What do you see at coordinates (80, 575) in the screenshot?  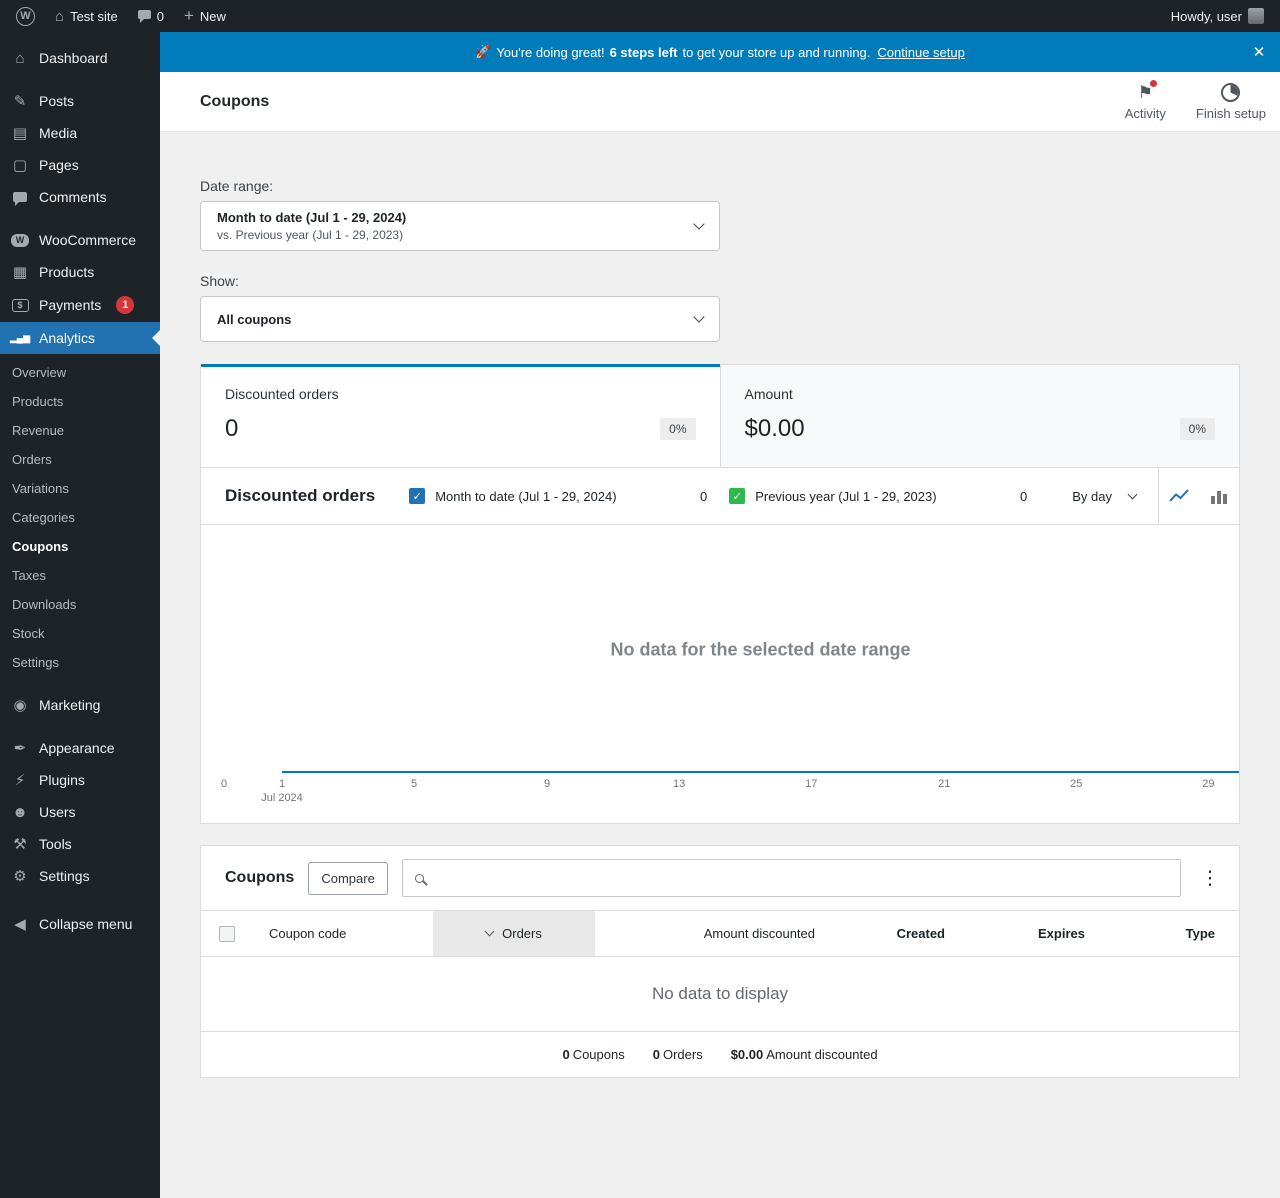 I see `submenu-item-taxes: Taxes` at bounding box center [80, 575].